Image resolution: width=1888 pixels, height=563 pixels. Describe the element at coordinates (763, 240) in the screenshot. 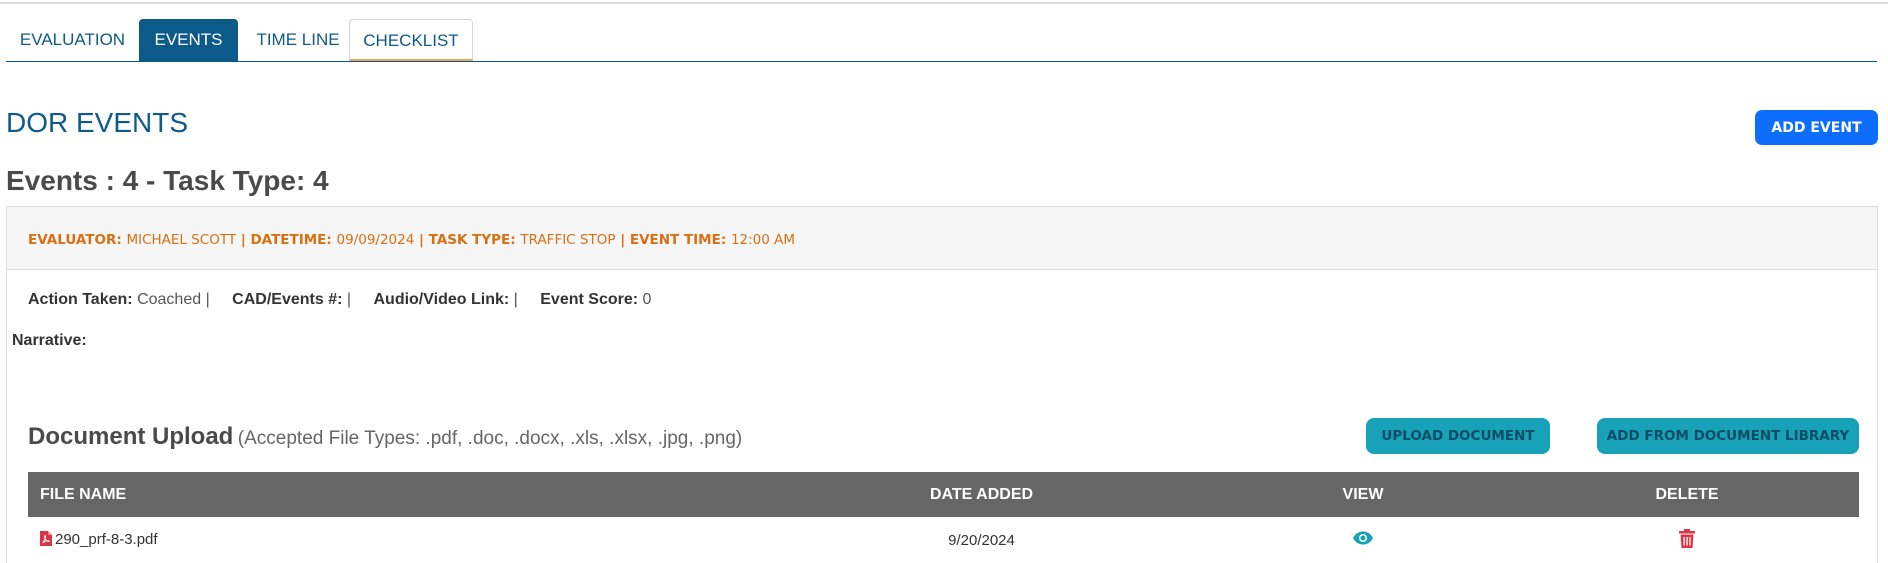

I see `event-time-value: 12:00 AM` at that location.